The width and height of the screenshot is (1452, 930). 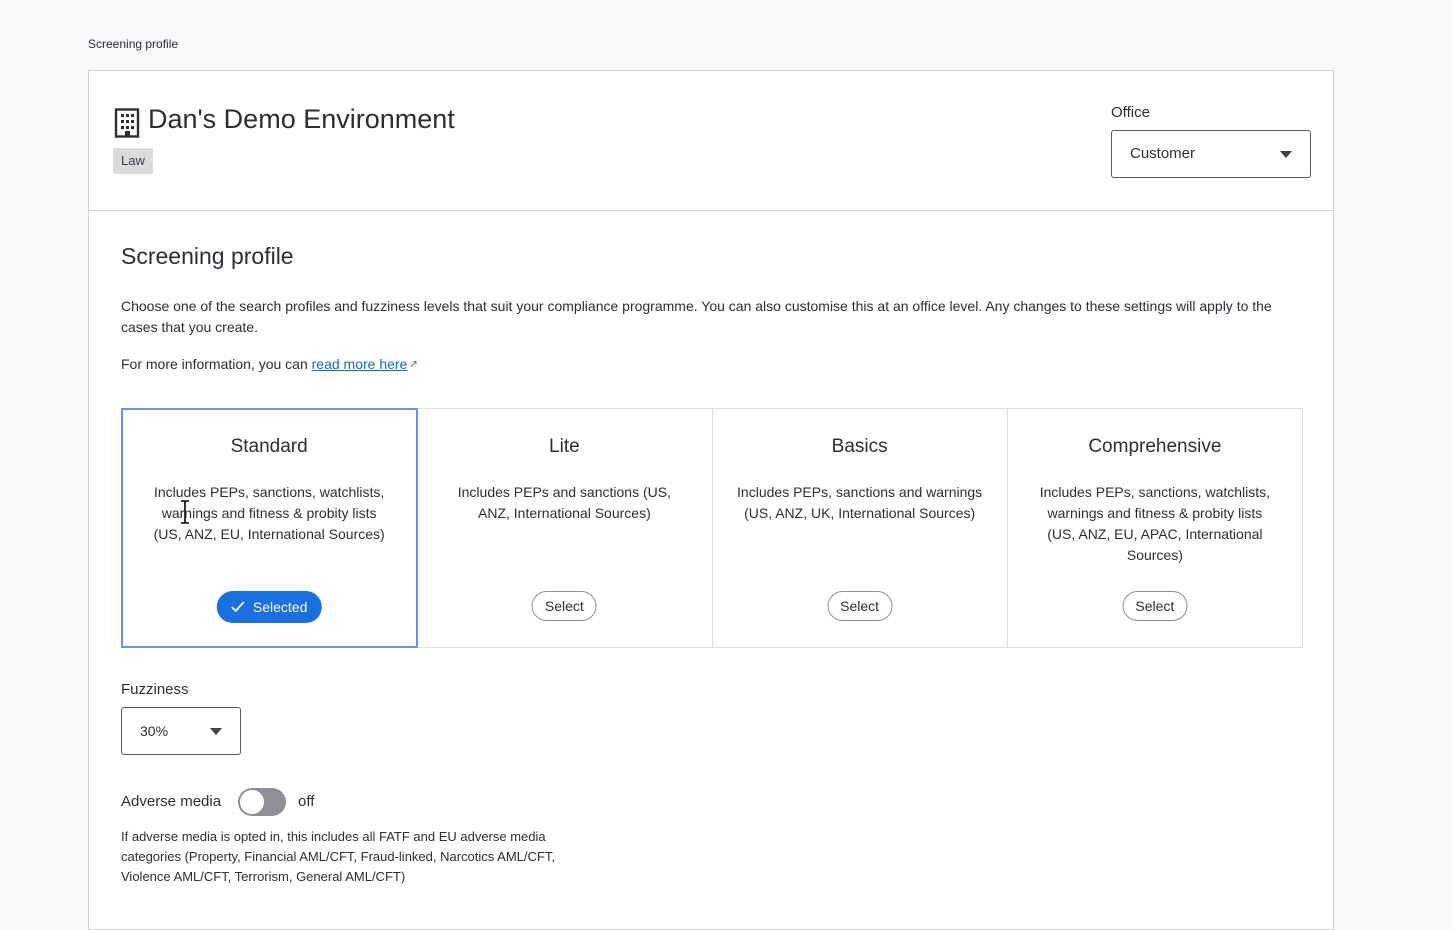 I want to click on office-select-value: Customer, so click(x=1163, y=153).